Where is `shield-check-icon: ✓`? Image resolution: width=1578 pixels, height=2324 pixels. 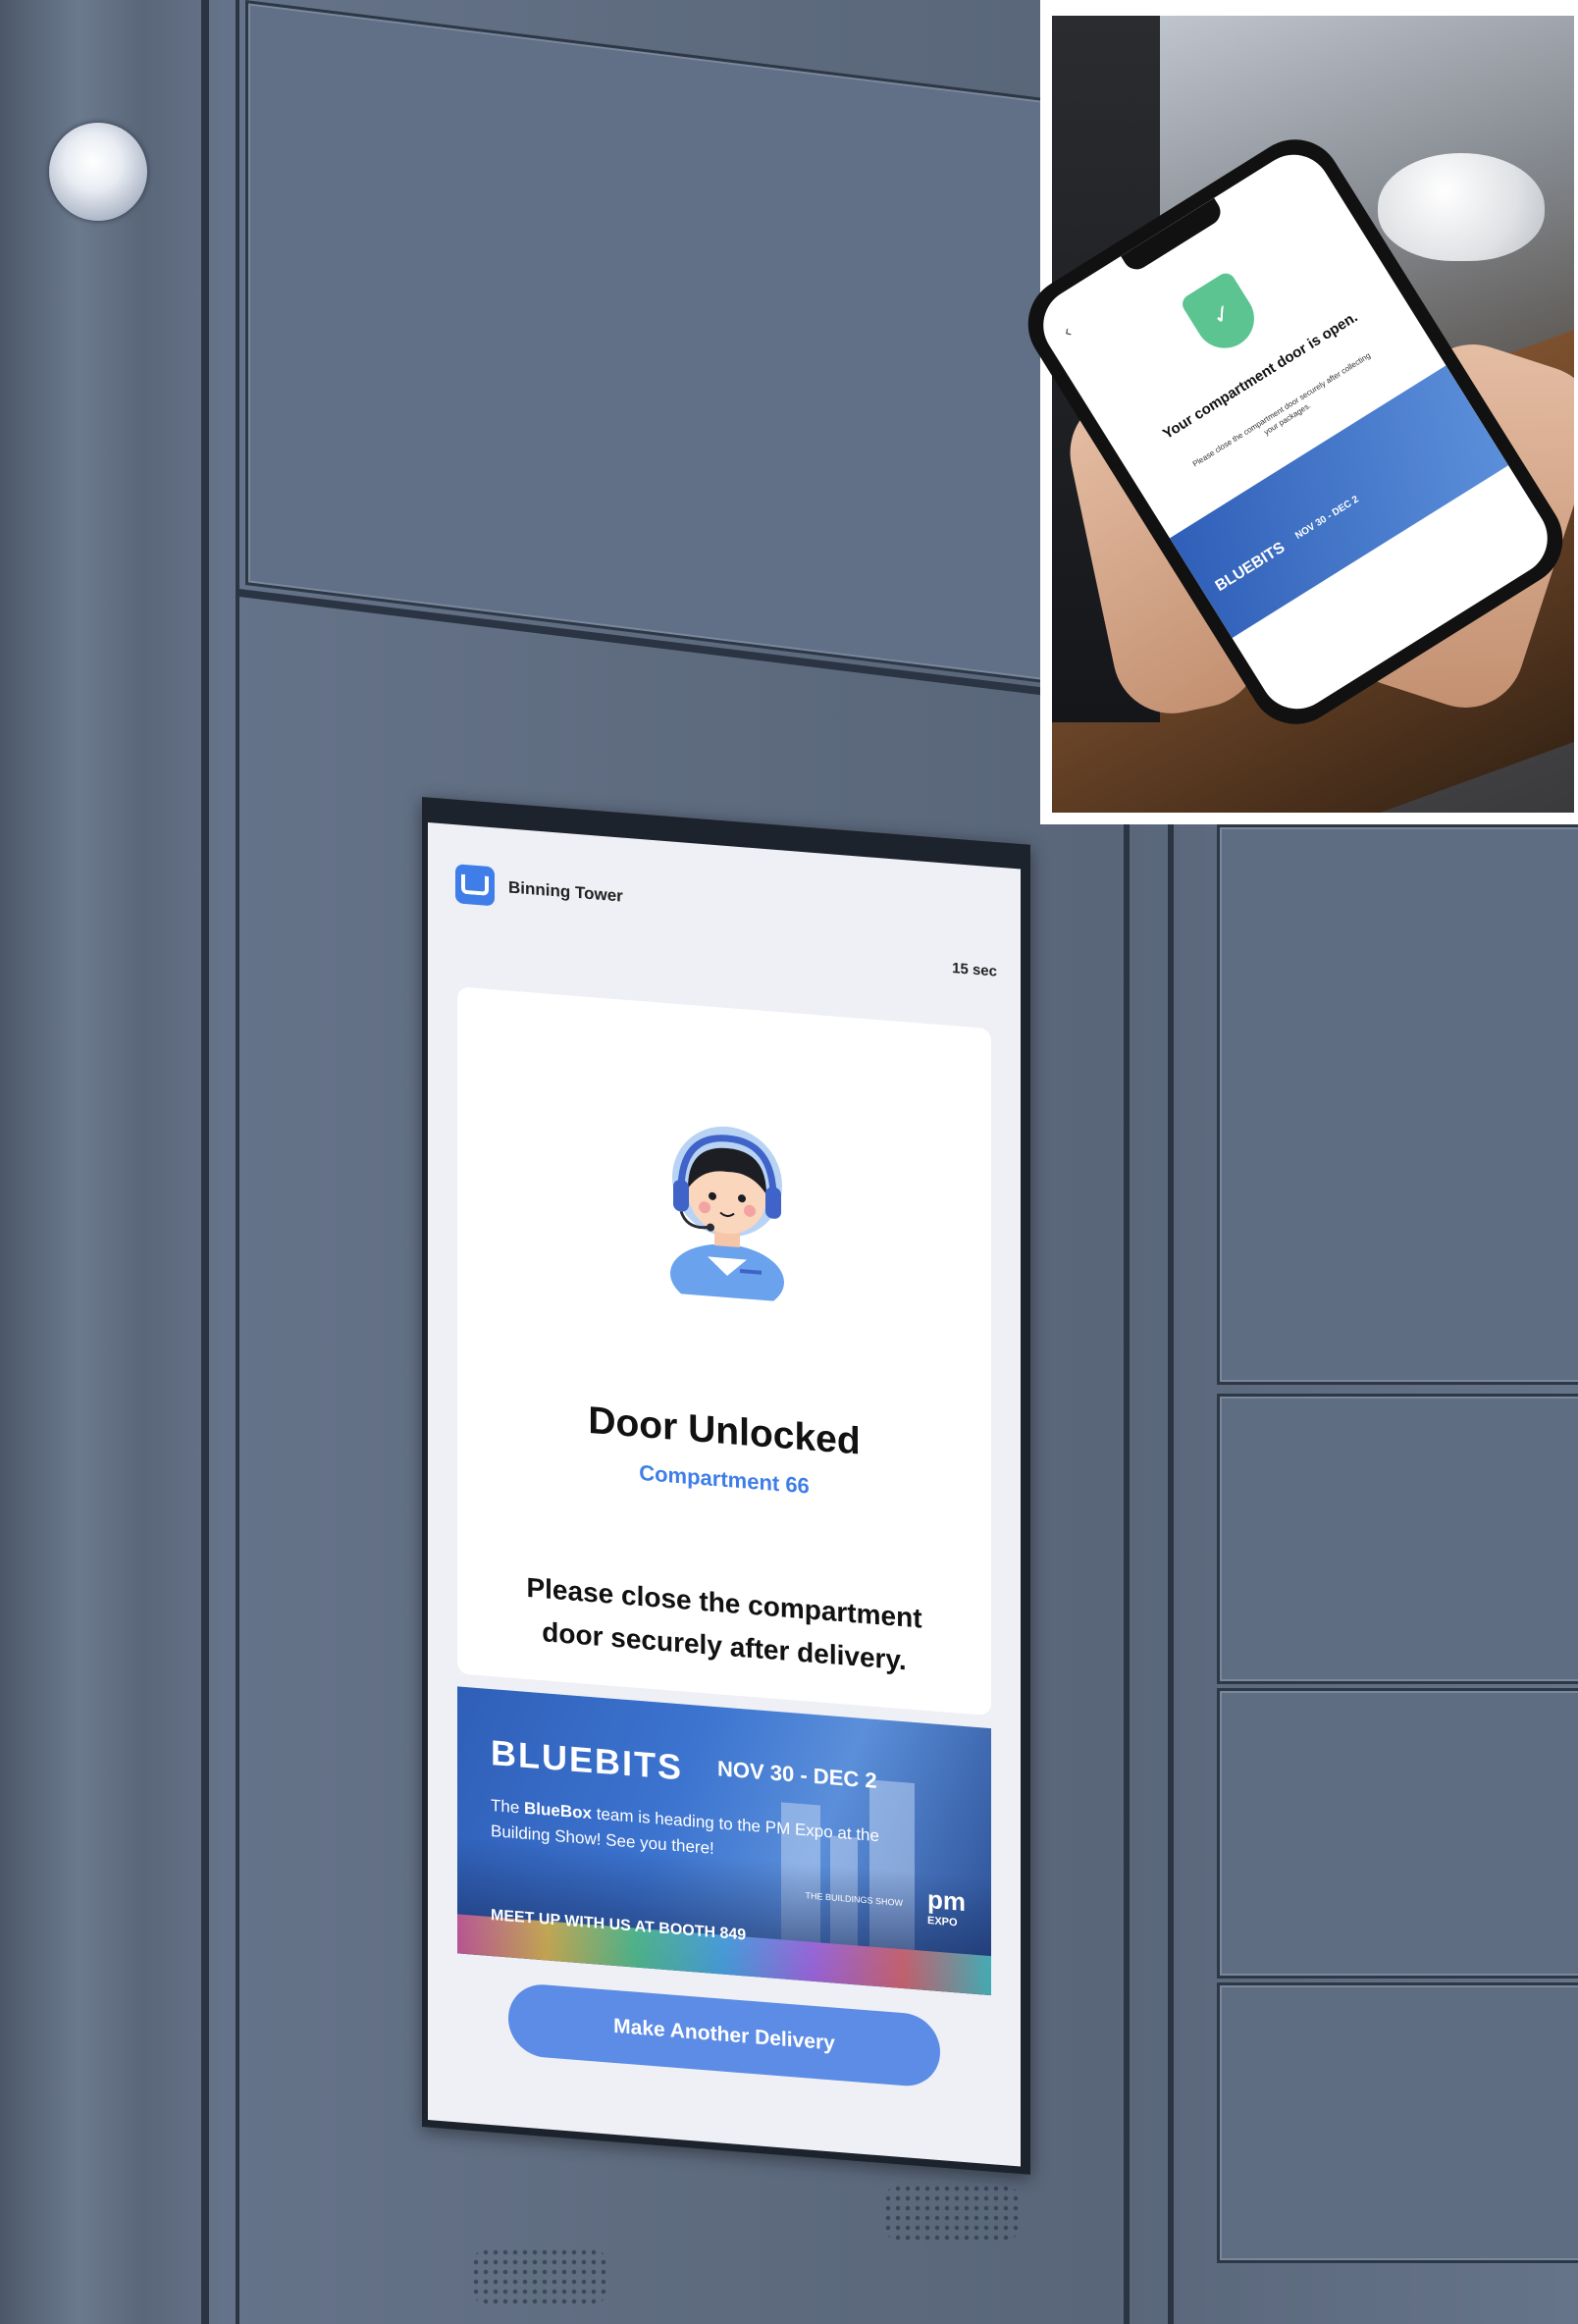
shield-check-icon: ✓ is located at coordinates (1222, 314).